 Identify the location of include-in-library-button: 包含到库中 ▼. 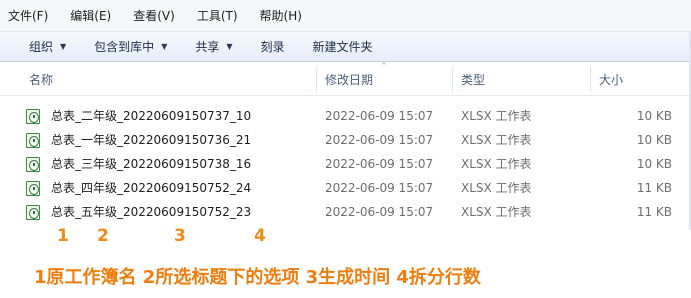
(130, 46).